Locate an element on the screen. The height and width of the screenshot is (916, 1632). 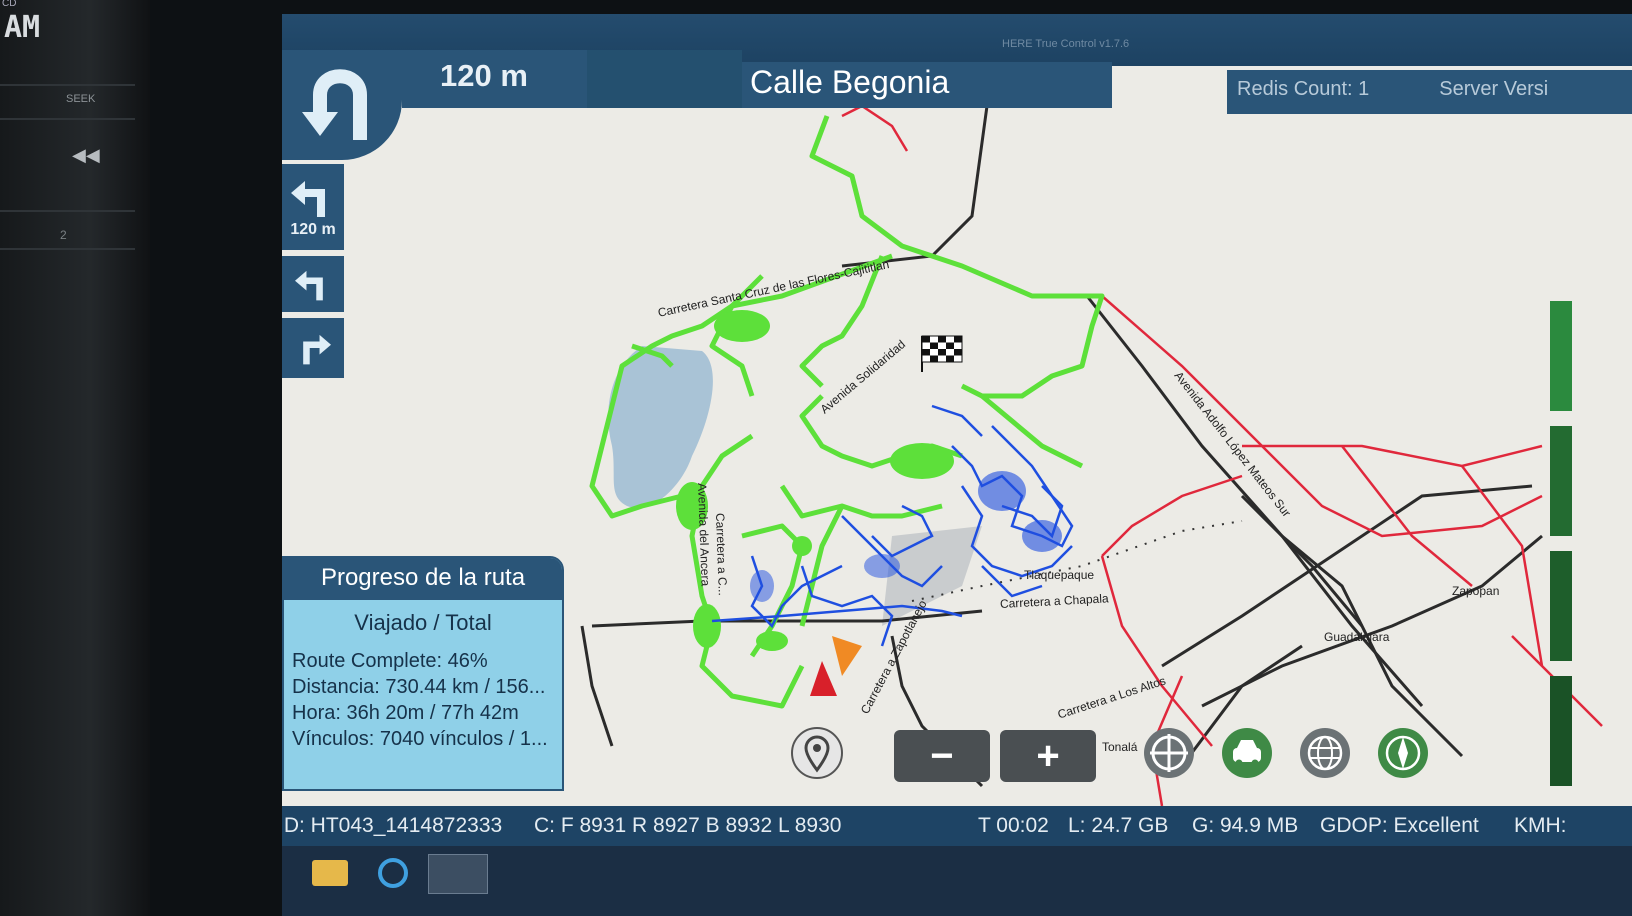
gps-usage: G: 94.9 MB is located at coordinates (1245, 825).